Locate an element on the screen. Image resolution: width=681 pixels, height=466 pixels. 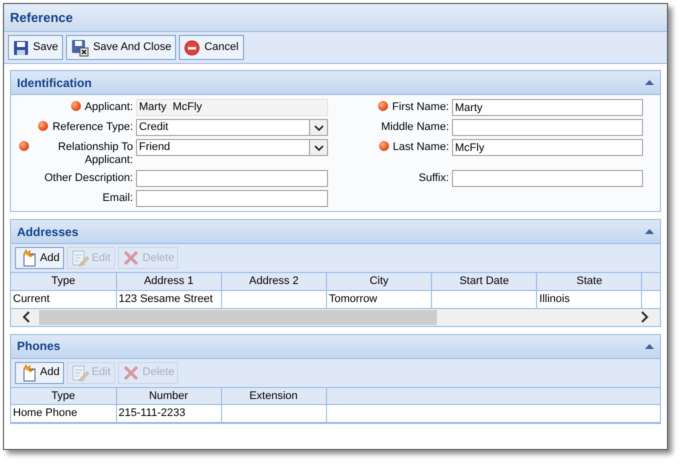
column-header: Extension is located at coordinates (273, 396).